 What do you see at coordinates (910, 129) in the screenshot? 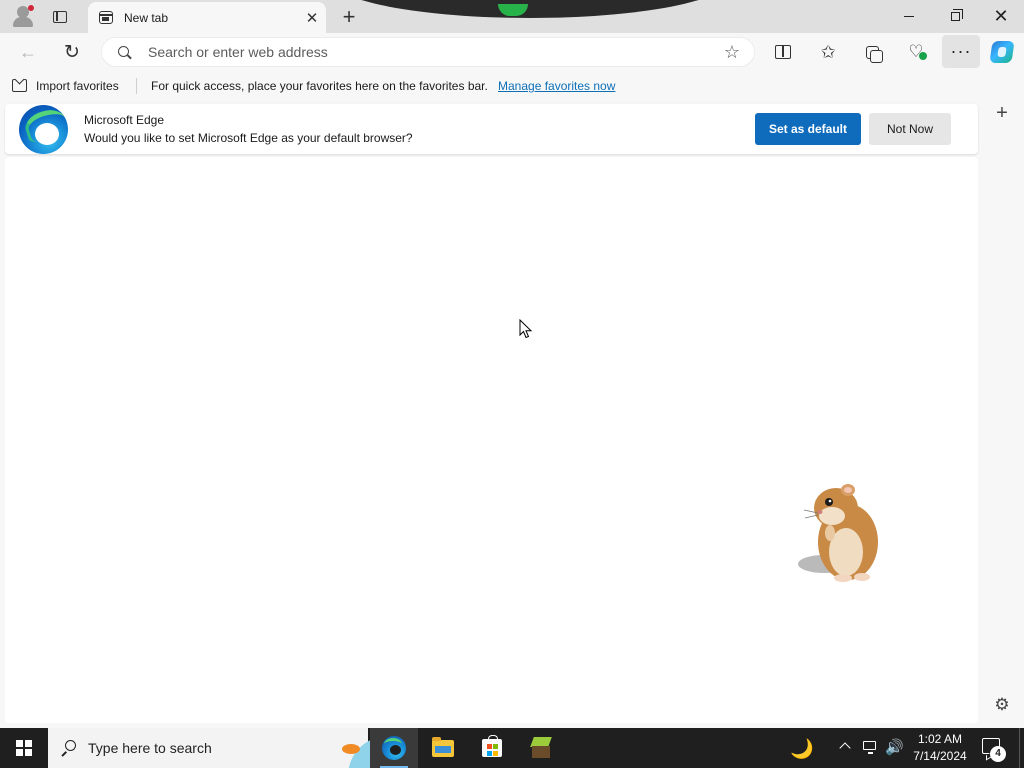
I see `not-now-button: Not Now` at bounding box center [910, 129].